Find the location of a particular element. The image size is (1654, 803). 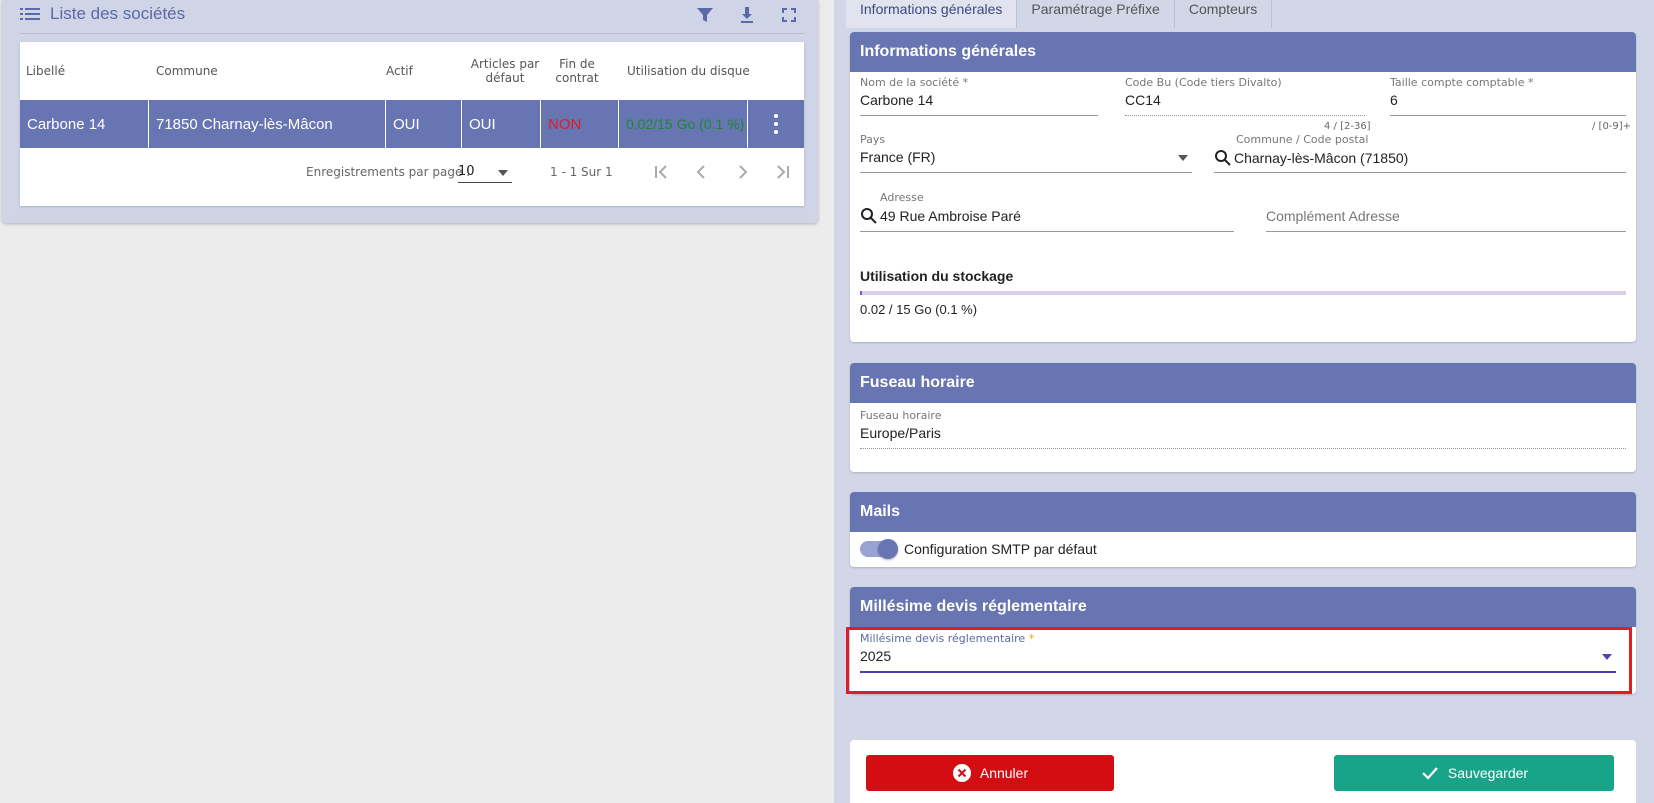

cell-libelle: Carbone 14 is located at coordinates (66, 124).